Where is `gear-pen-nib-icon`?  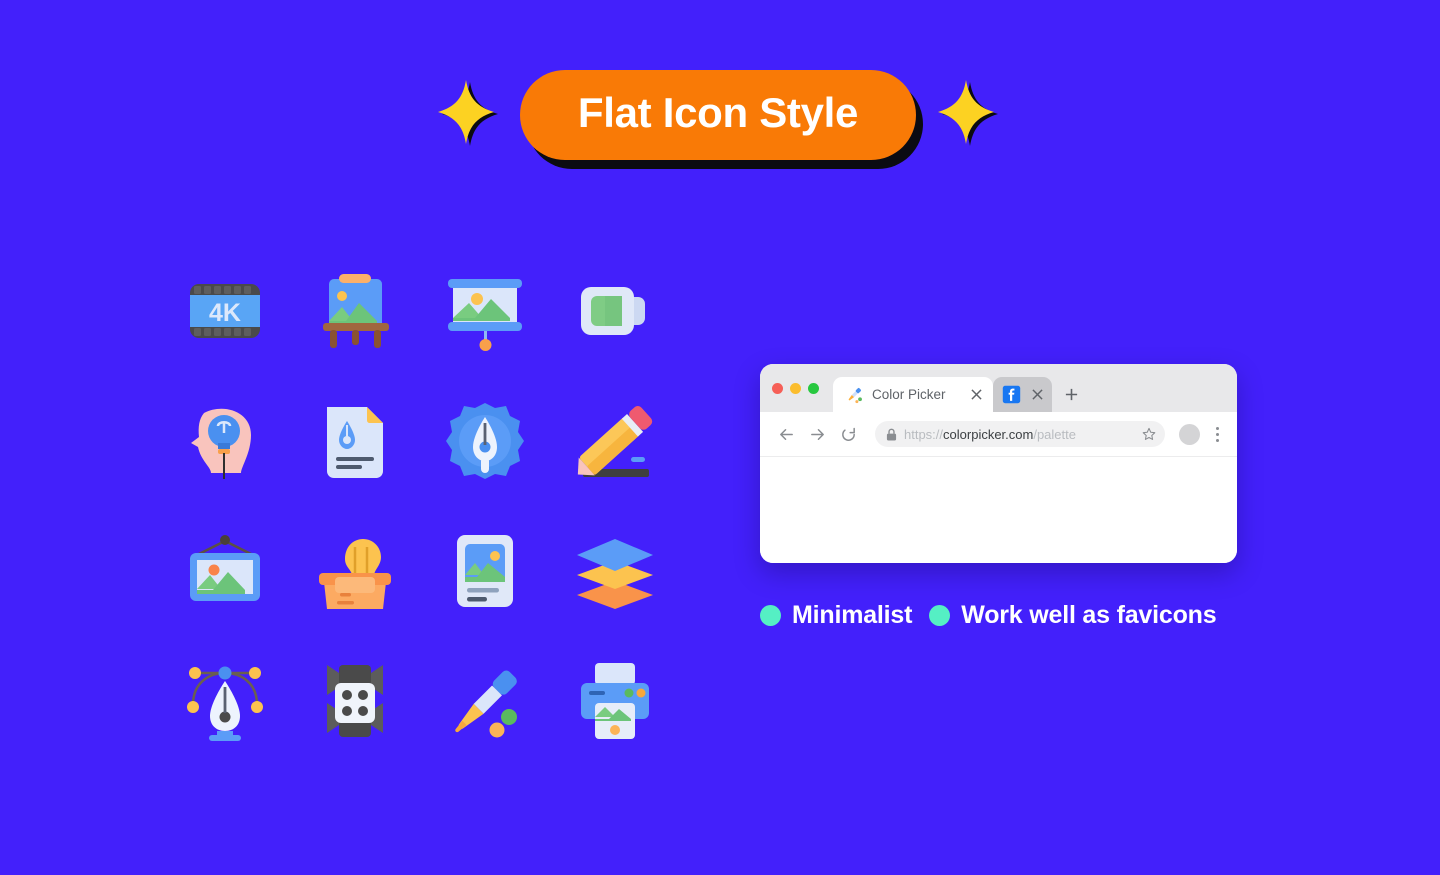
gear-pen-nib-icon is located at coordinates (485, 441).